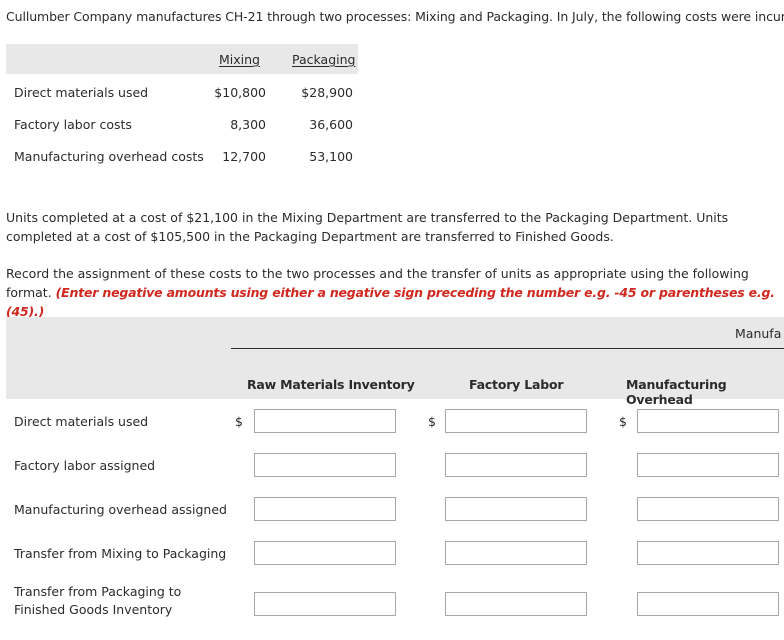 Image resolution: width=784 pixels, height=640 pixels. What do you see at coordinates (239, 59) in the screenshot?
I see `column-header-mixing: Mixing` at bounding box center [239, 59].